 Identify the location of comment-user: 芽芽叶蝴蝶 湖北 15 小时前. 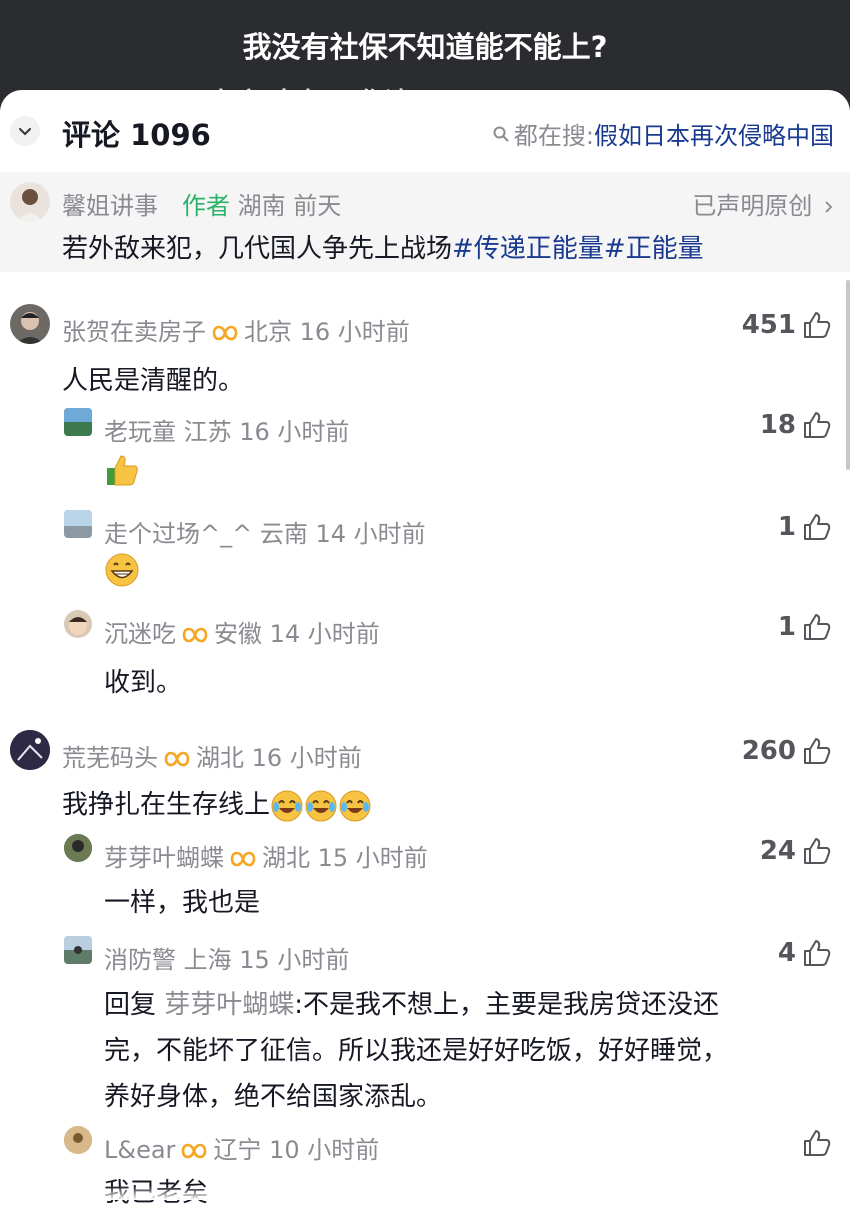
(266, 855).